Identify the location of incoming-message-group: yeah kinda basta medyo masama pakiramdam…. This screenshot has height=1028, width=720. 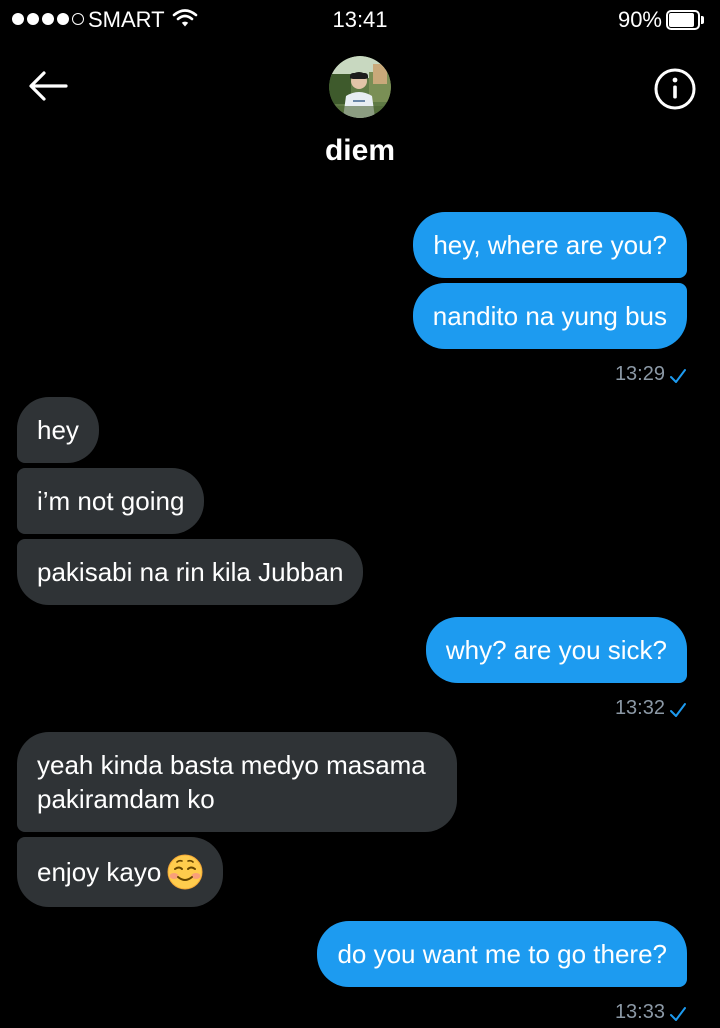
(228, 819).